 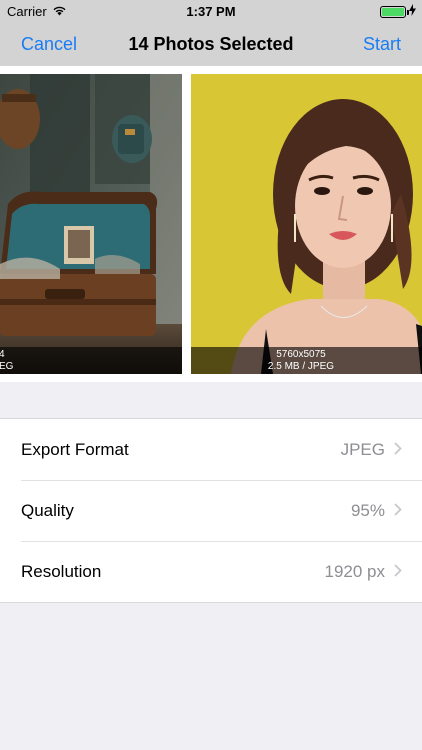 I want to click on settings-row-value: 1920 px, so click(x=355, y=571).